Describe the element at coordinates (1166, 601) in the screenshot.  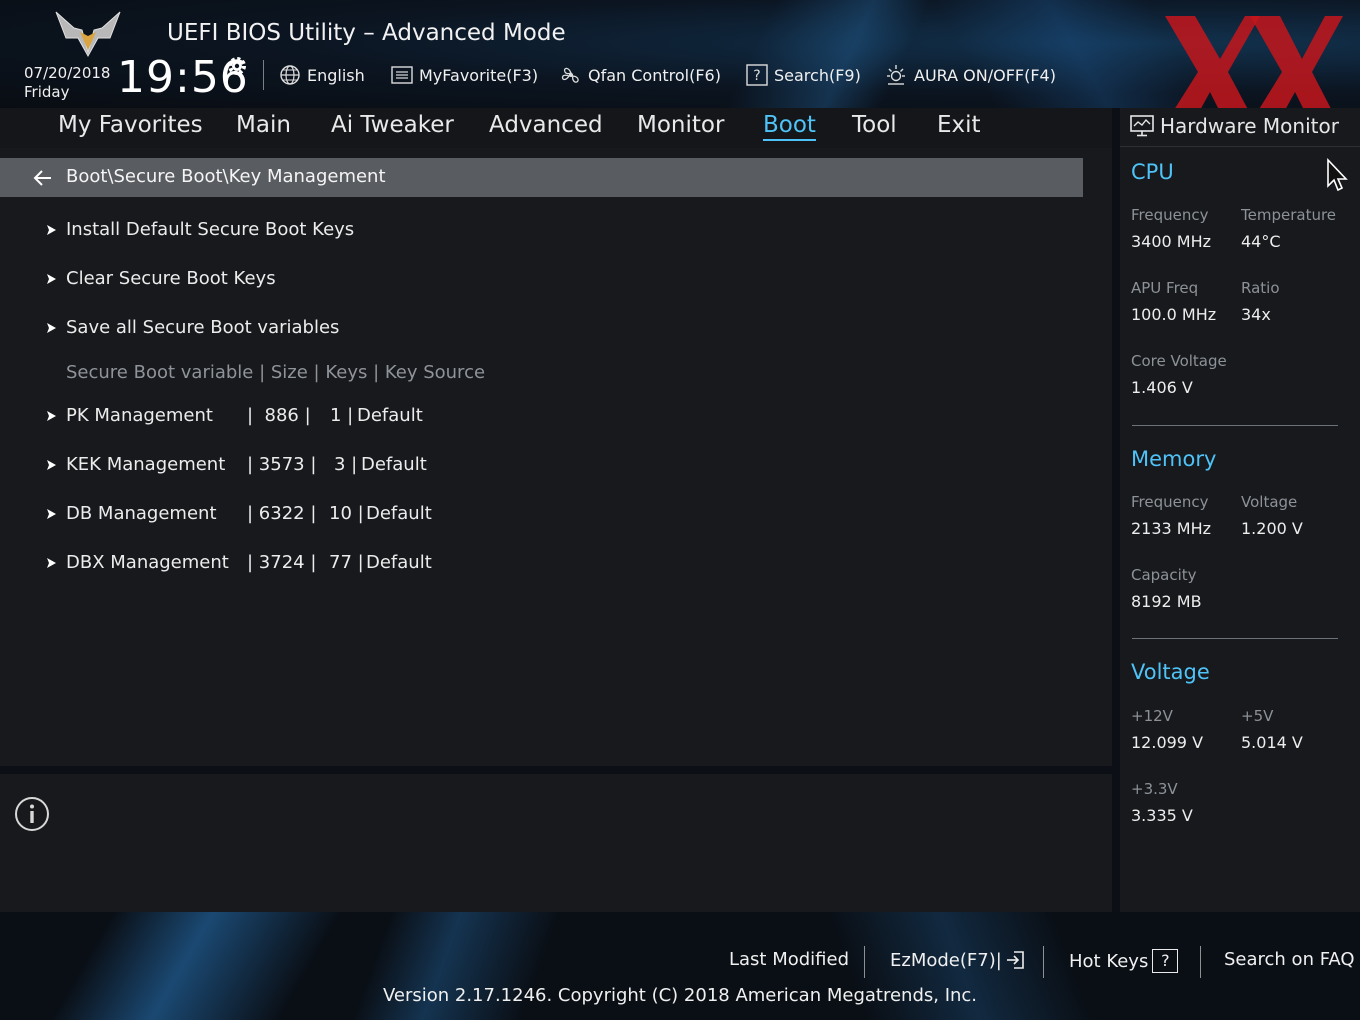
I see `capacity-value: 8192 MB` at that location.